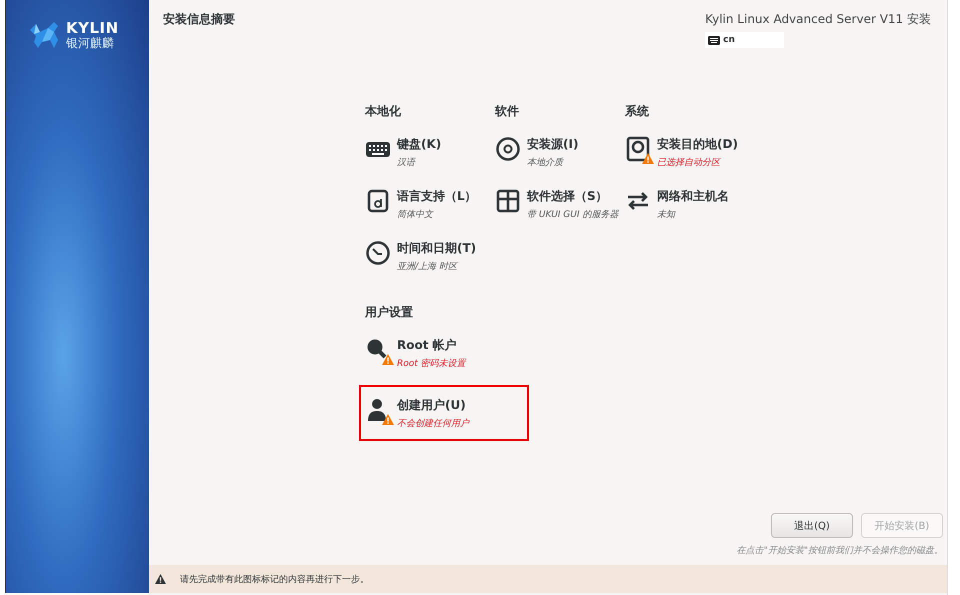 Image resolution: width=960 pixels, height=595 pixels. What do you see at coordinates (450, 355) in the screenshot?
I see `hub-spoke: Root 帐户 Root 密码未设置` at bounding box center [450, 355].